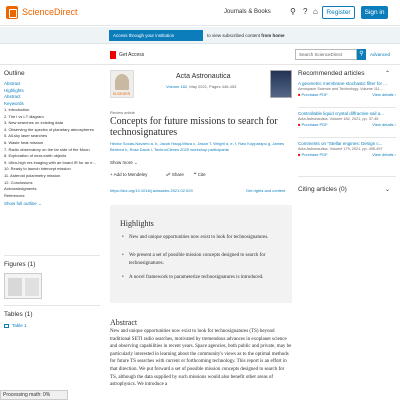 The image size is (400, 400). Describe the element at coordinates (128, 174) in the screenshot. I see `add-to-mendeley-button: + Add to Mendeley` at that location.